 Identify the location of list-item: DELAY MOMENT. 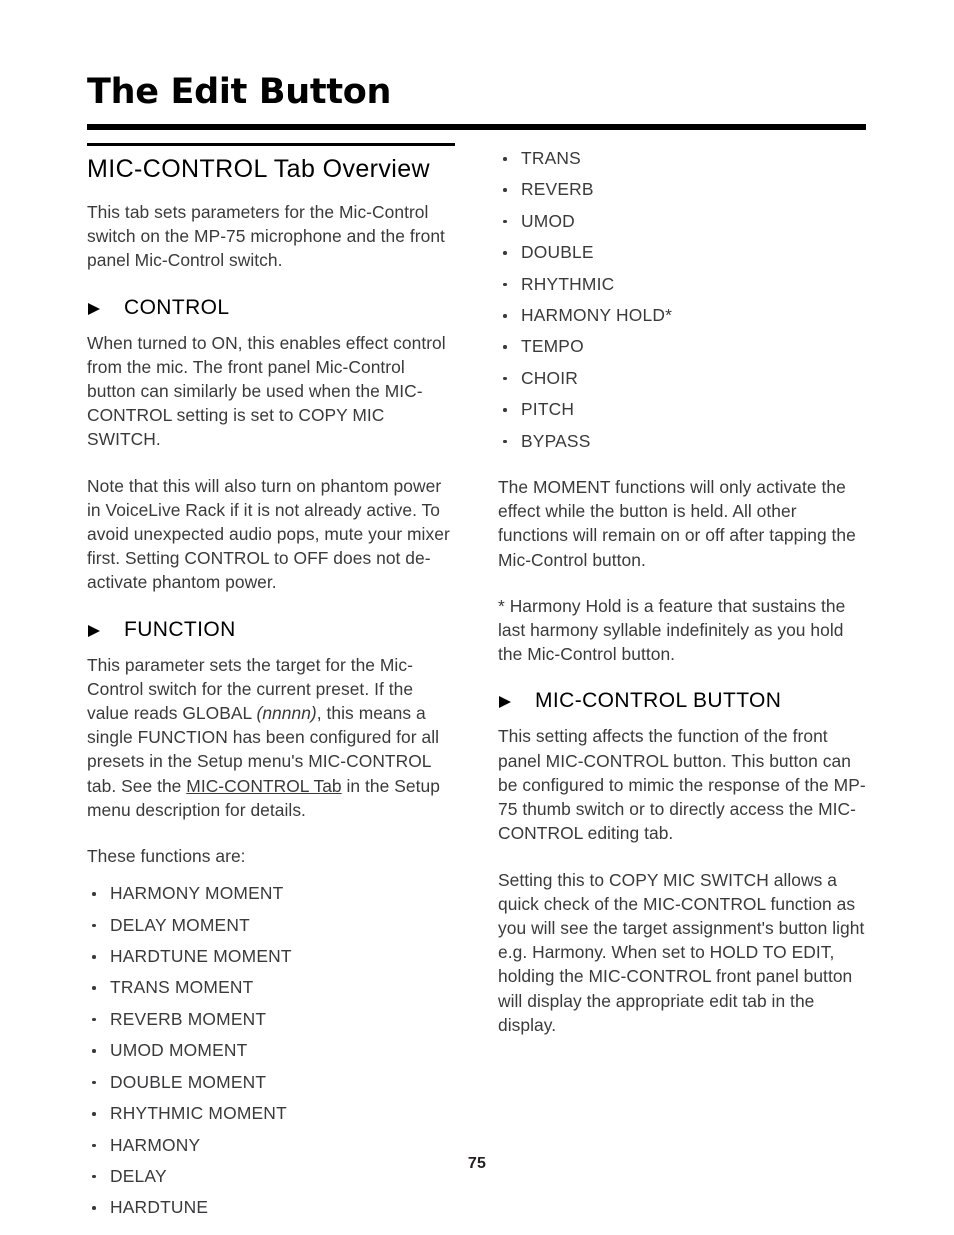
(271, 925).